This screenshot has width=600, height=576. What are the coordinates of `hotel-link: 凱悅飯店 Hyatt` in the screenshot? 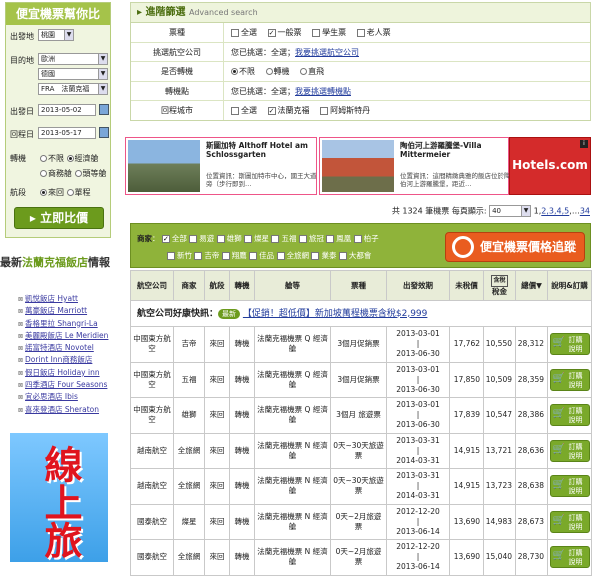 It's located at (67, 299).